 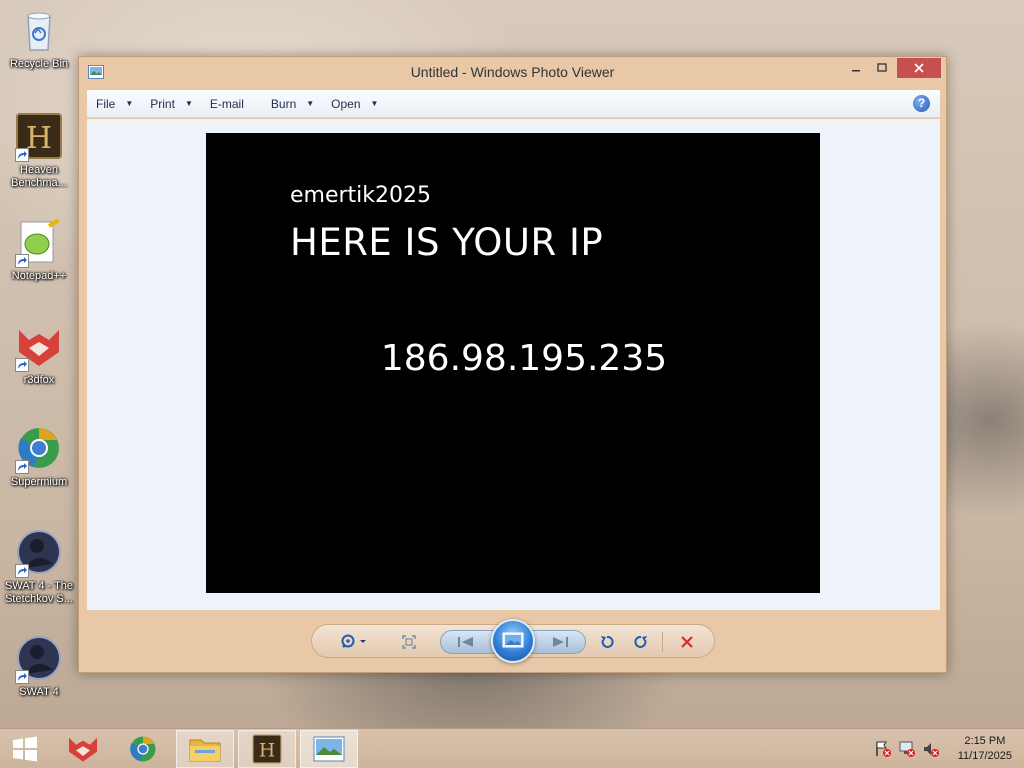 I want to click on help-icon: ?, so click(x=921, y=103).